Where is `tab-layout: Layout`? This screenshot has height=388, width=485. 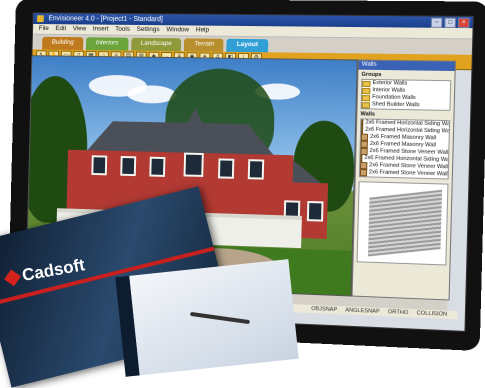
tab-layout: Layout is located at coordinates (247, 45).